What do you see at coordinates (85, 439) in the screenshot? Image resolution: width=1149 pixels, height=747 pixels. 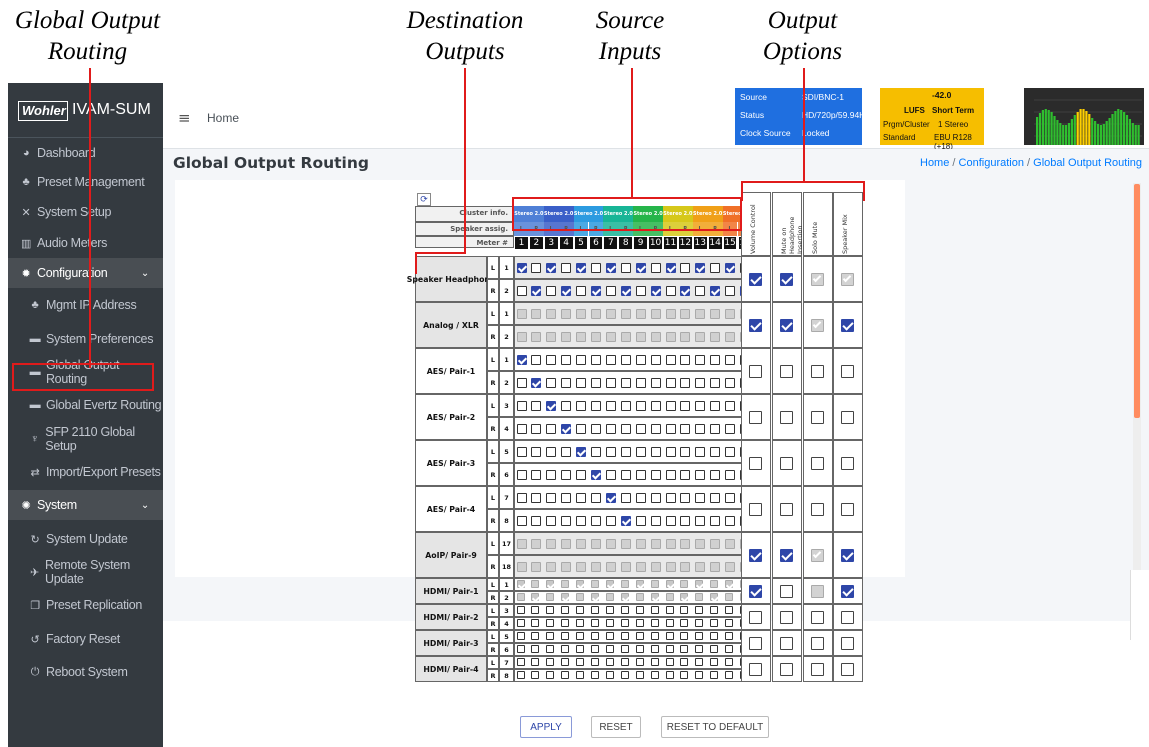 I see `sidebar-item-sfp-2110-global-setup: ♆ SFP 2110 Global Setup` at bounding box center [85, 439].